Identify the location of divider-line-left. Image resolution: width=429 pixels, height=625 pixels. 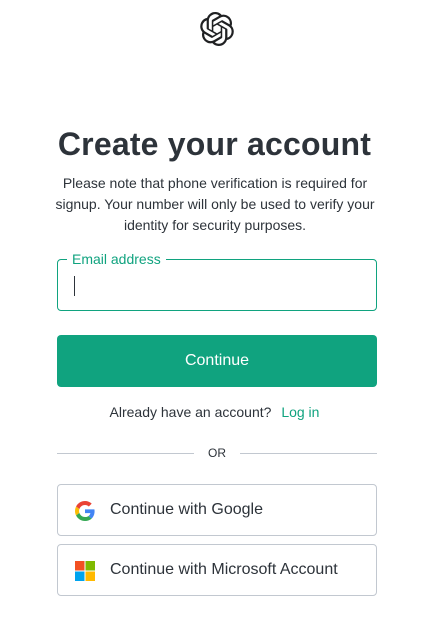
(125, 453).